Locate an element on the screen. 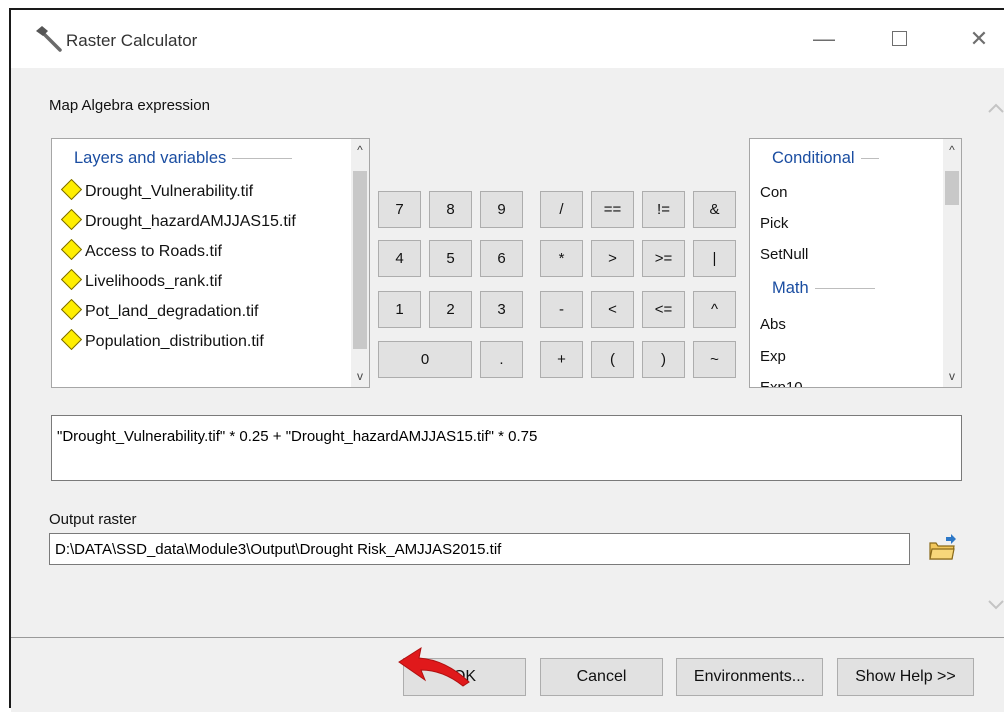  key-8: 8 is located at coordinates (450, 209).